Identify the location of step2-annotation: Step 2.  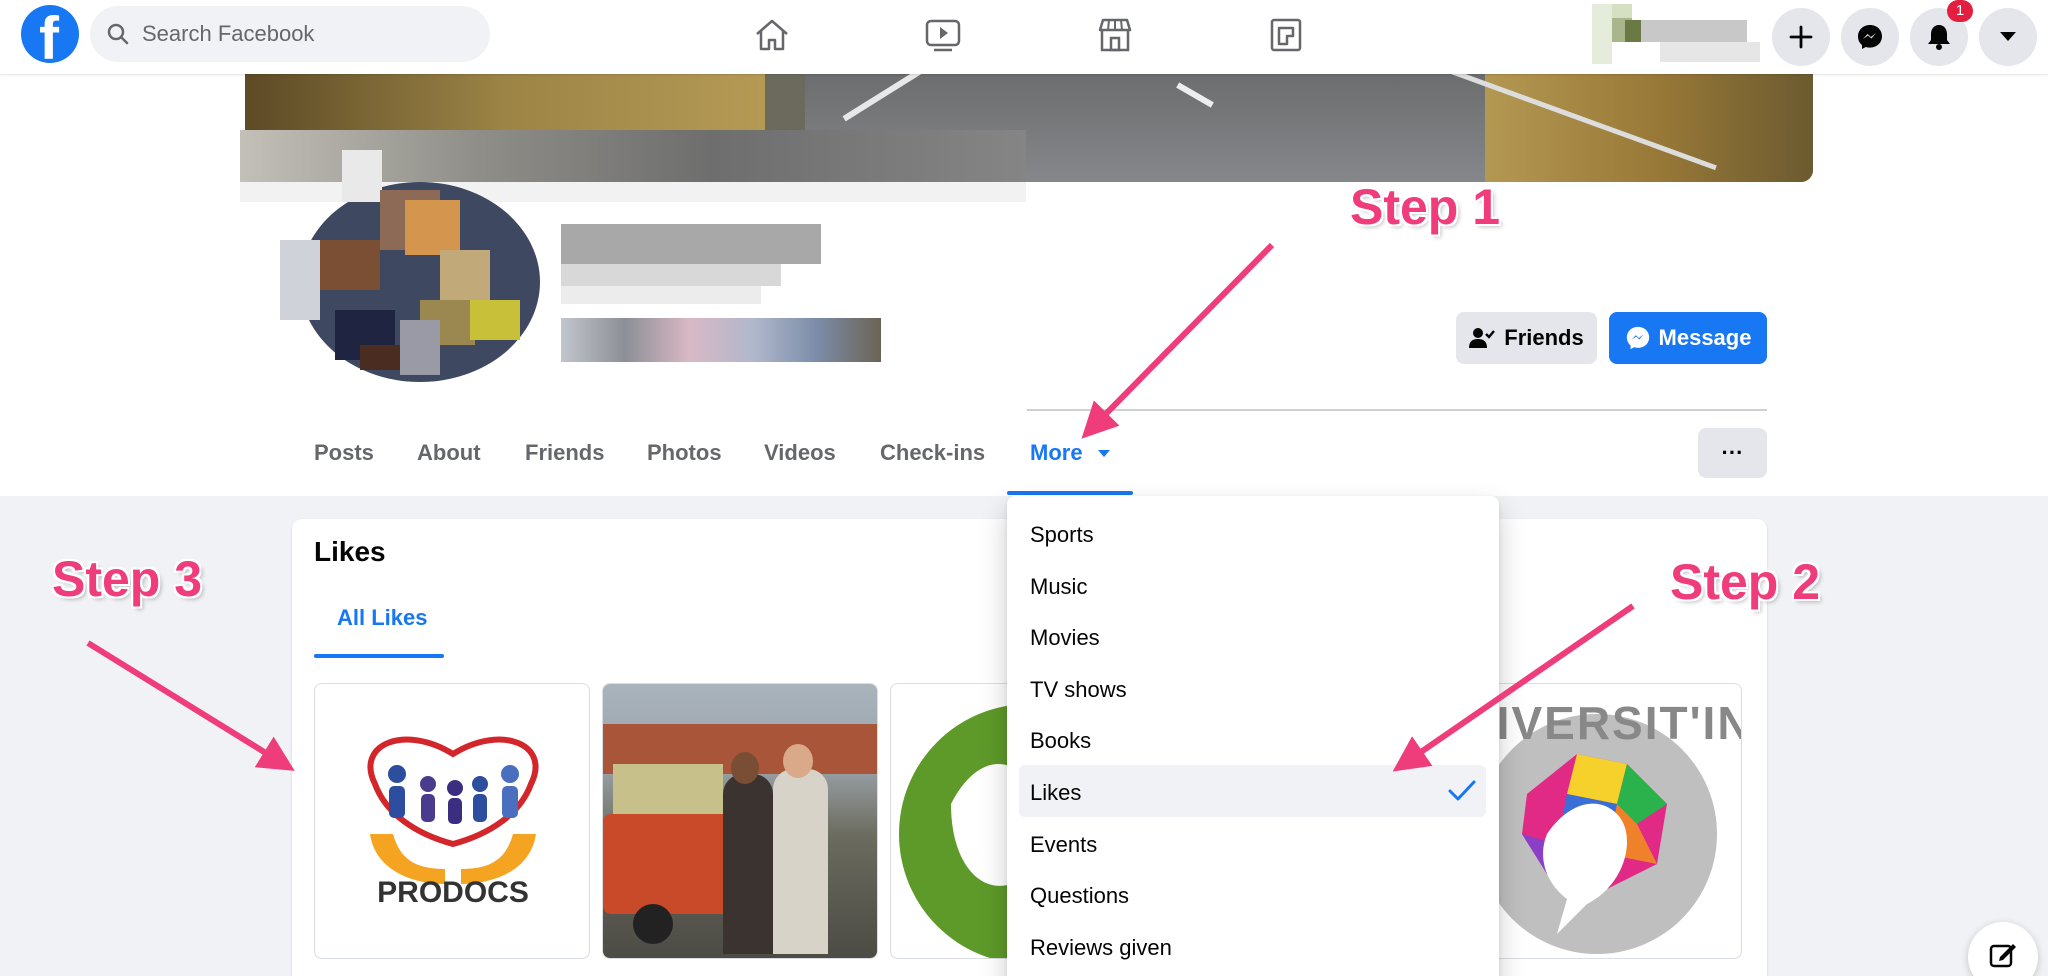
(1745, 582).